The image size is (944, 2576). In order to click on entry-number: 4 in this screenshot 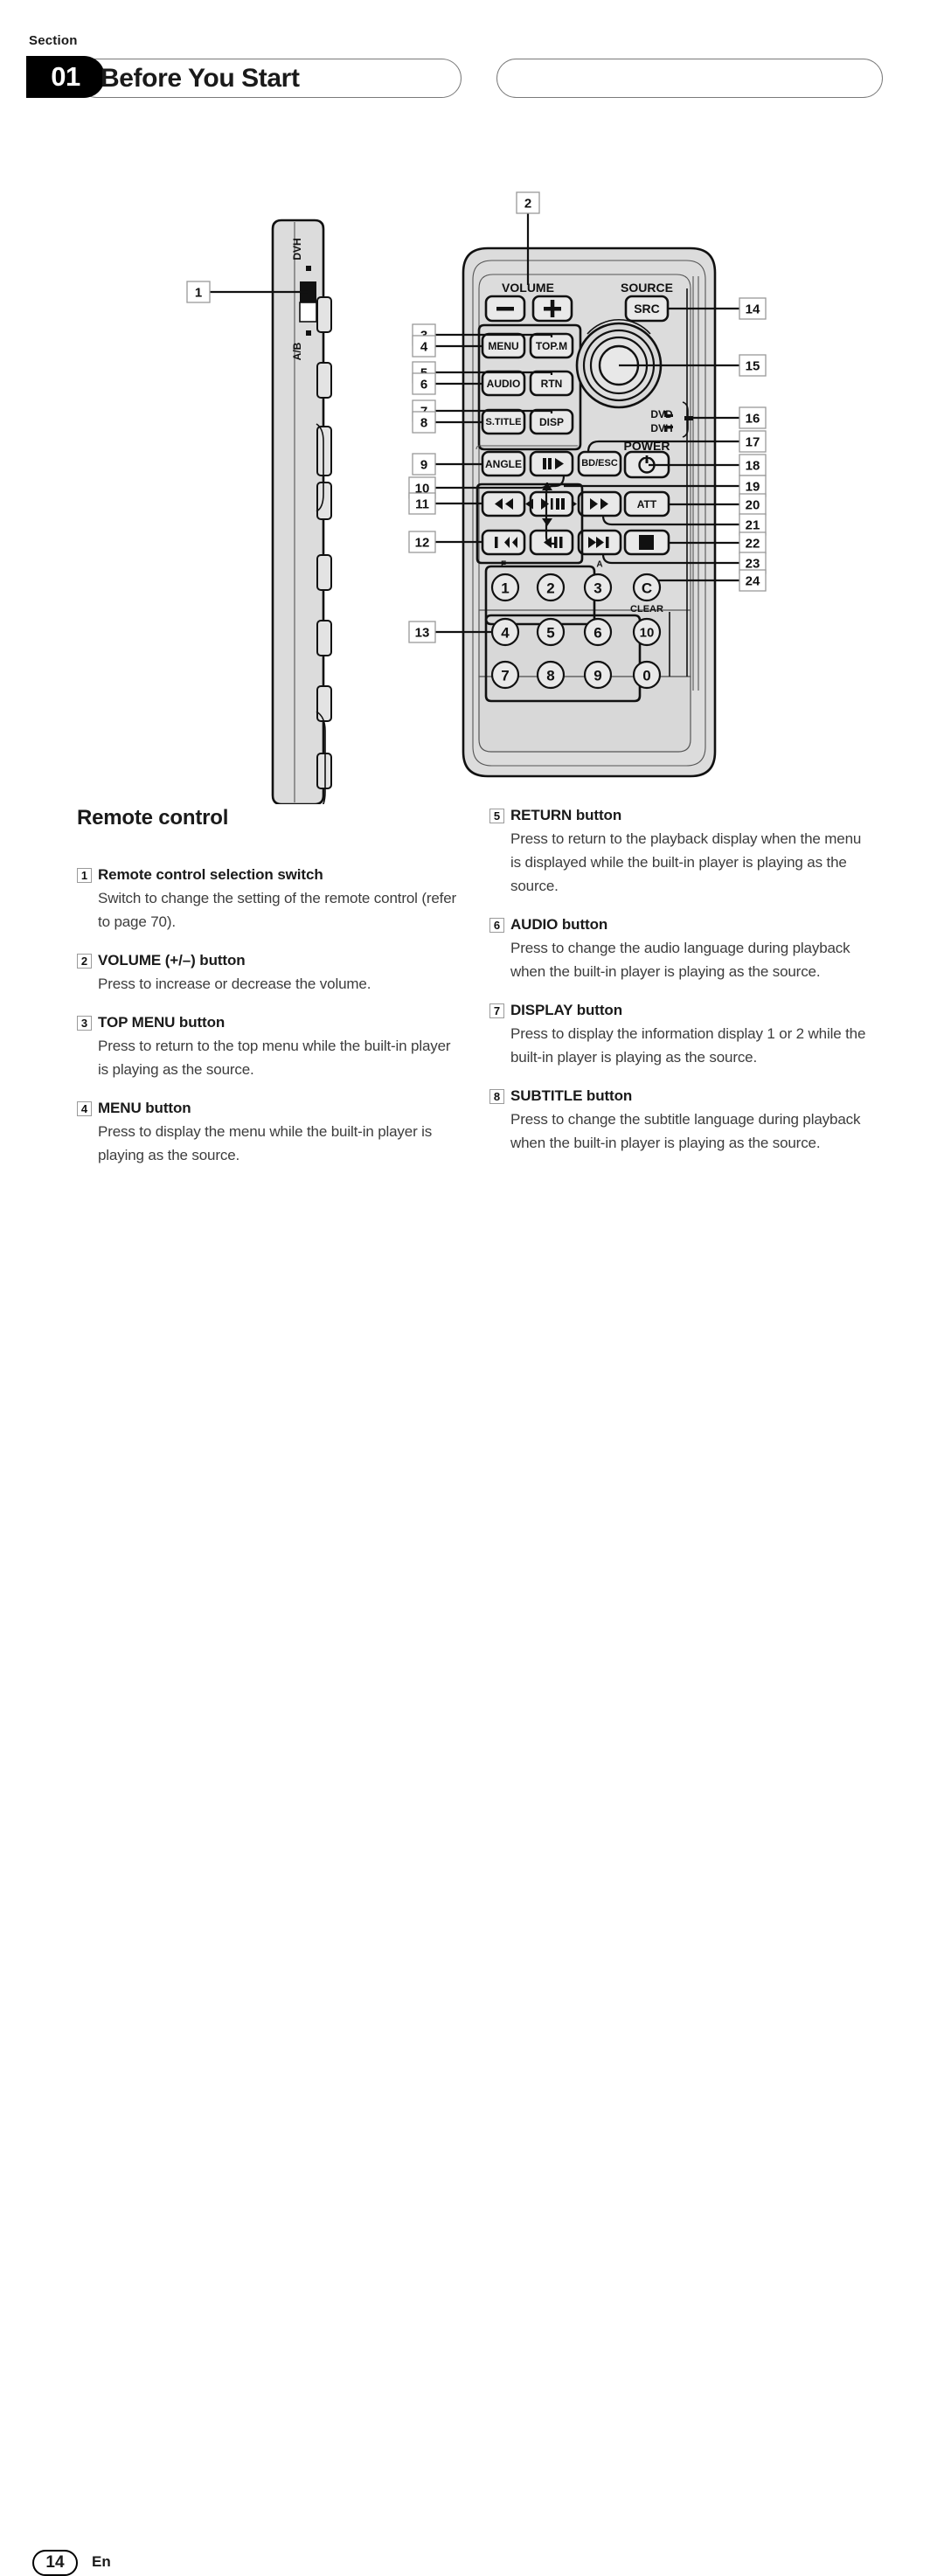, I will do `click(84, 1108)`.